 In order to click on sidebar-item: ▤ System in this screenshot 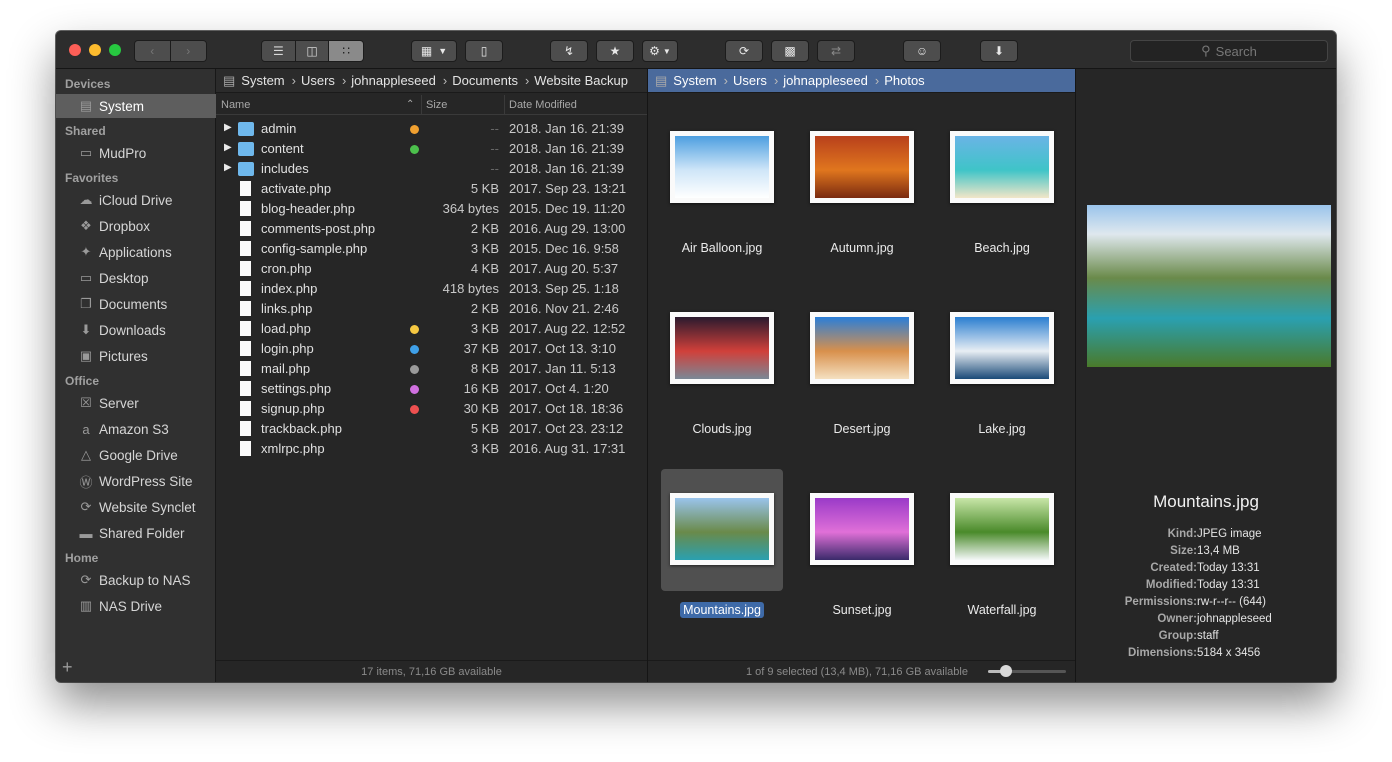, I will do `click(136, 106)`.